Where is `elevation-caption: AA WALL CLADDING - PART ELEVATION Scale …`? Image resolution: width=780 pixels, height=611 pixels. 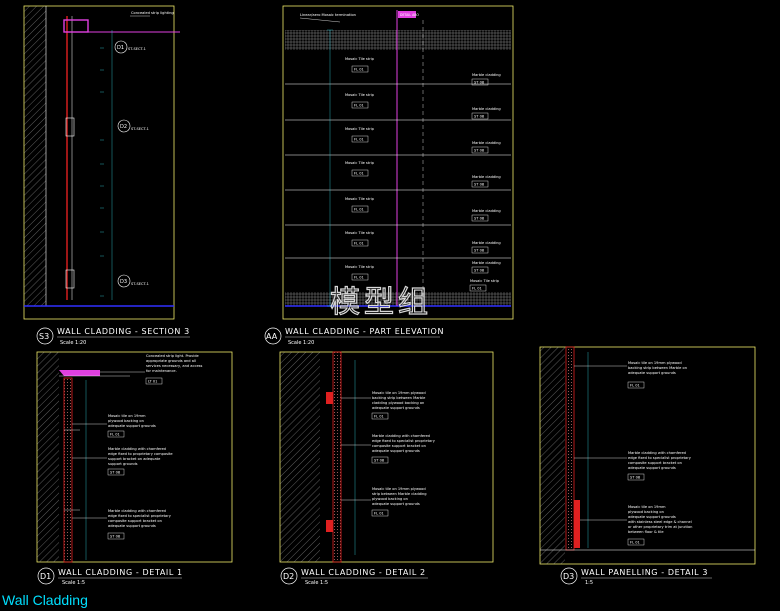 elevation-caption: AA WALL CLADDING - PART ELEVATION Scale … is located at coordinates (354, 336).